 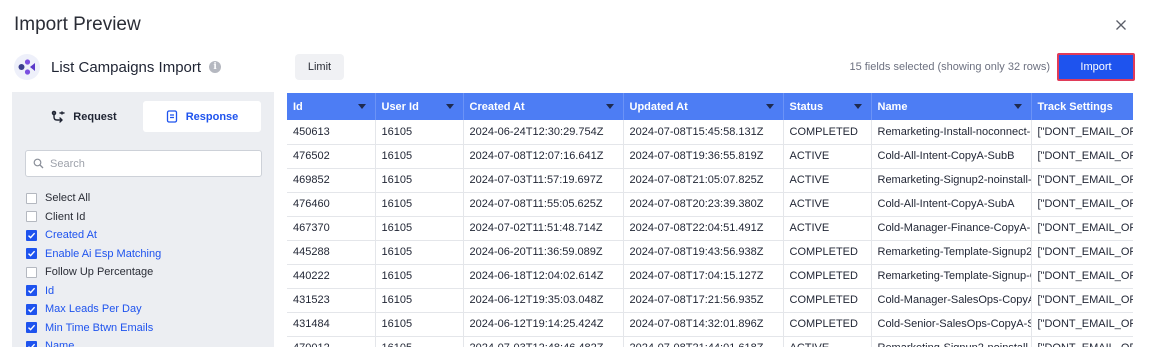 What do you see at coordinates (93, 328) in the screenshot?
I see `field-option: Min Time Btwn Emails` at bounding box center [93, 328].